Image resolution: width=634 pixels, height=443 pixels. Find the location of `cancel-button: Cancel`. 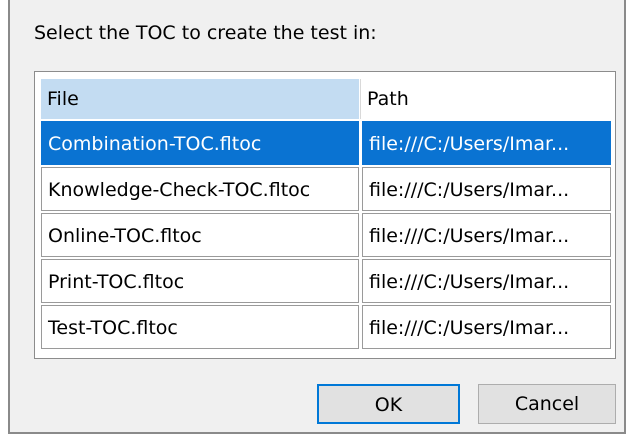

cancel-button: Cancel is located at coordinates (547, 404).